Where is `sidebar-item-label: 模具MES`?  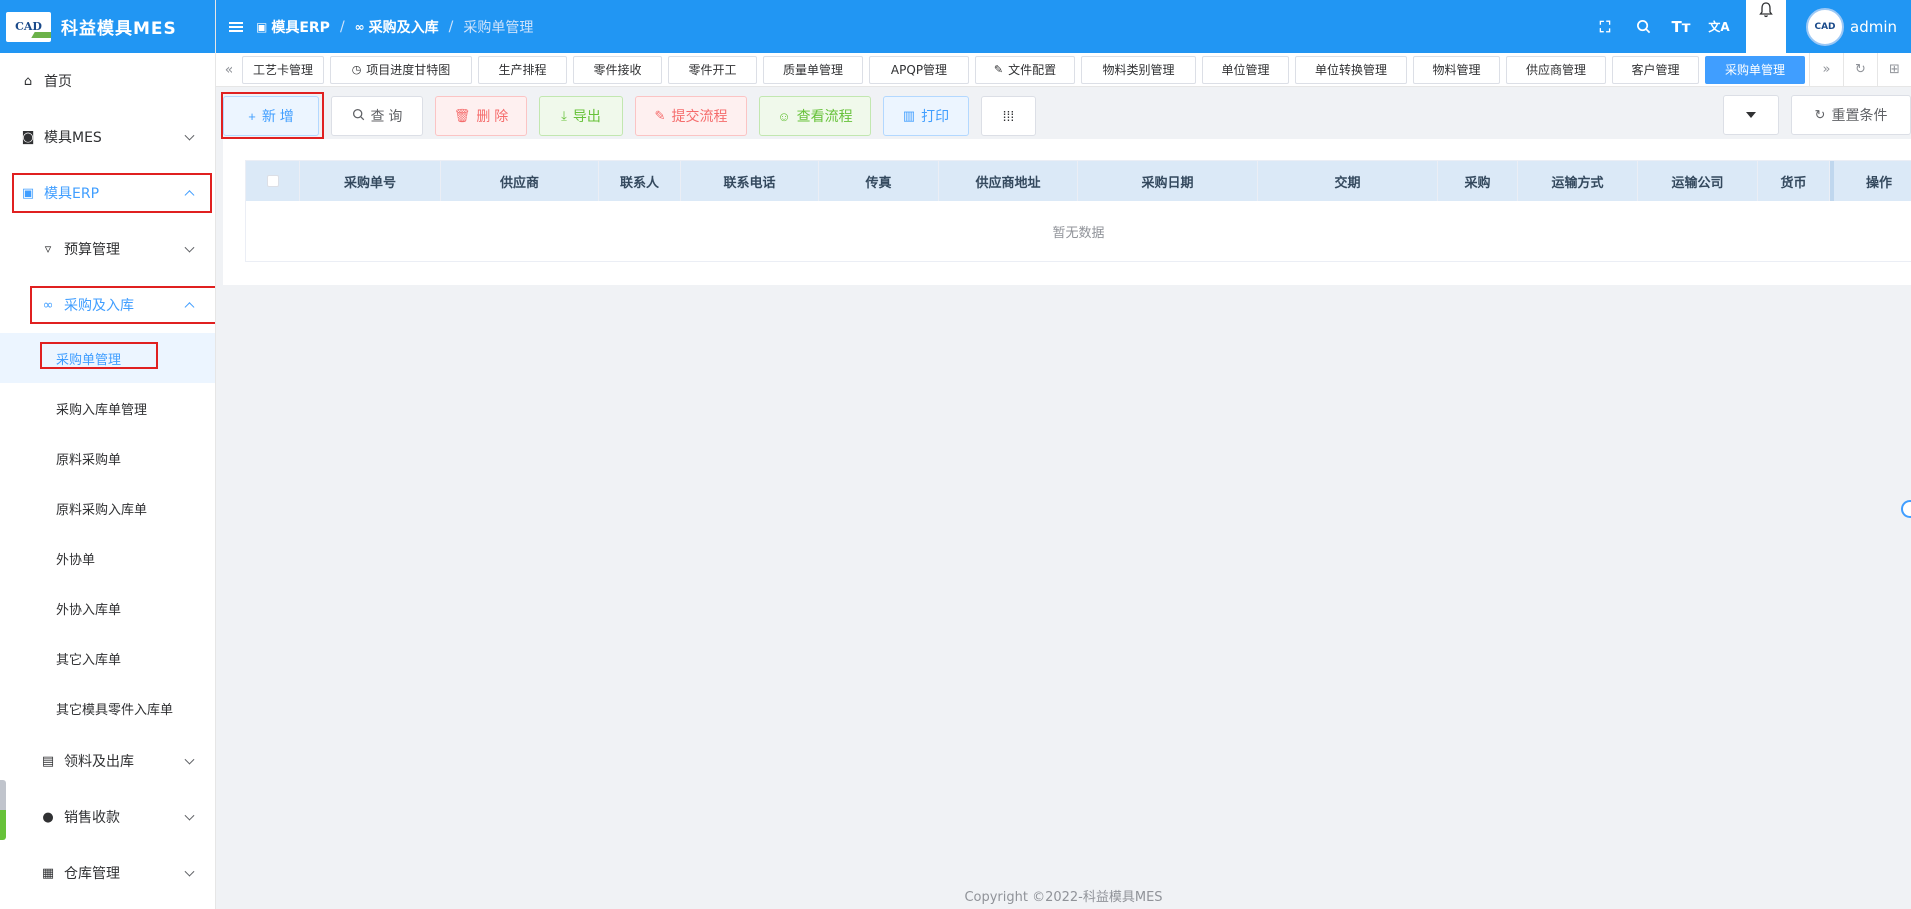
sidebar-item-label: 模具MES is located at coordinates (73, 138).